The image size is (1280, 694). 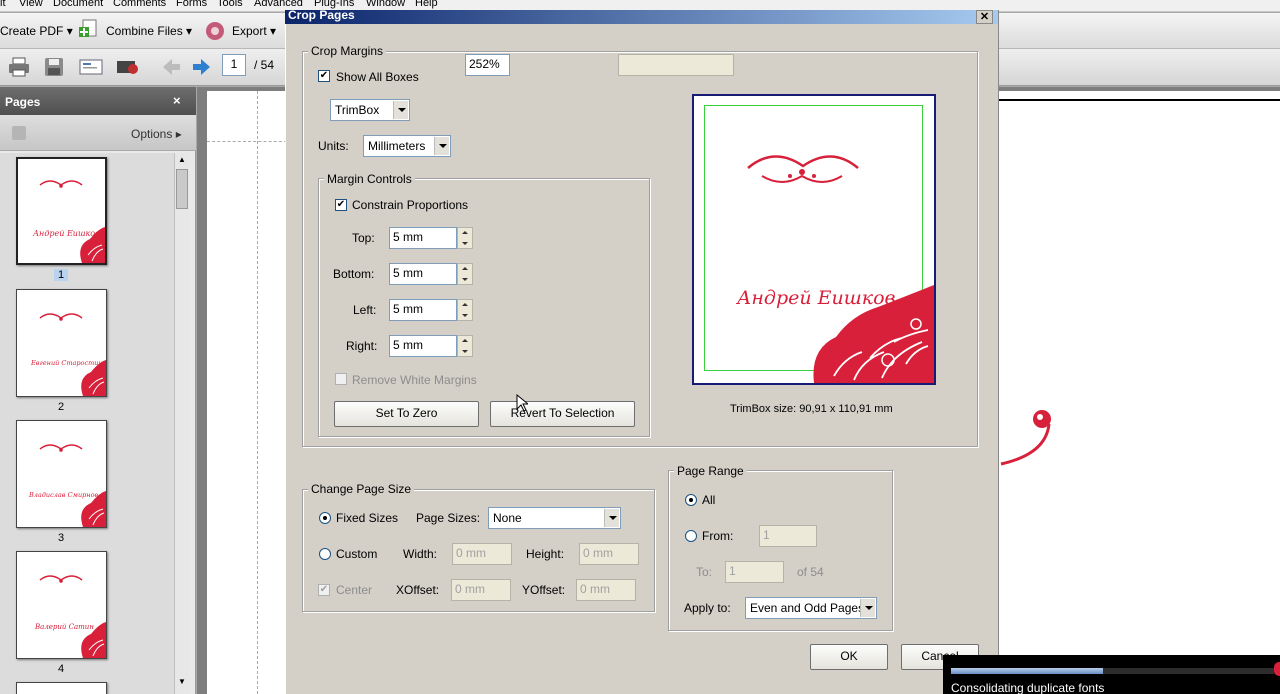 I want to click on bottom-margin-stepper, so click(x=465, y=274).